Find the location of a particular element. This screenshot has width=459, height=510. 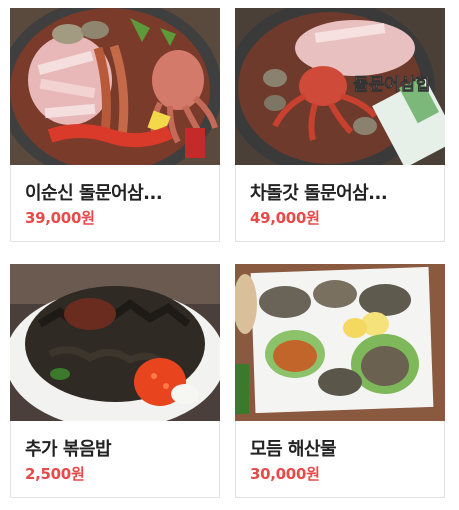

menu-name-3: 추가 볶음밥 is located at coordinates (68, 449).